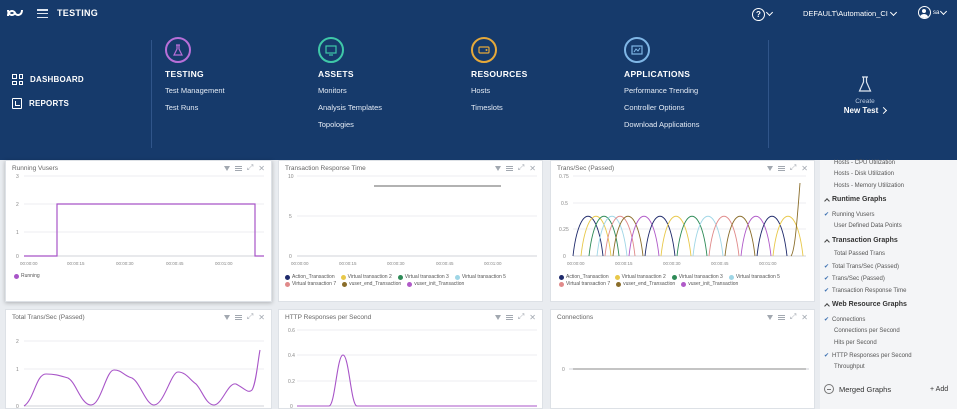 This screenshot has width=957, height=409. Describe the element at coordinates (661, 90) in the screenshot. I see `menu-link-performance-trending: Performance Trending` at that location.